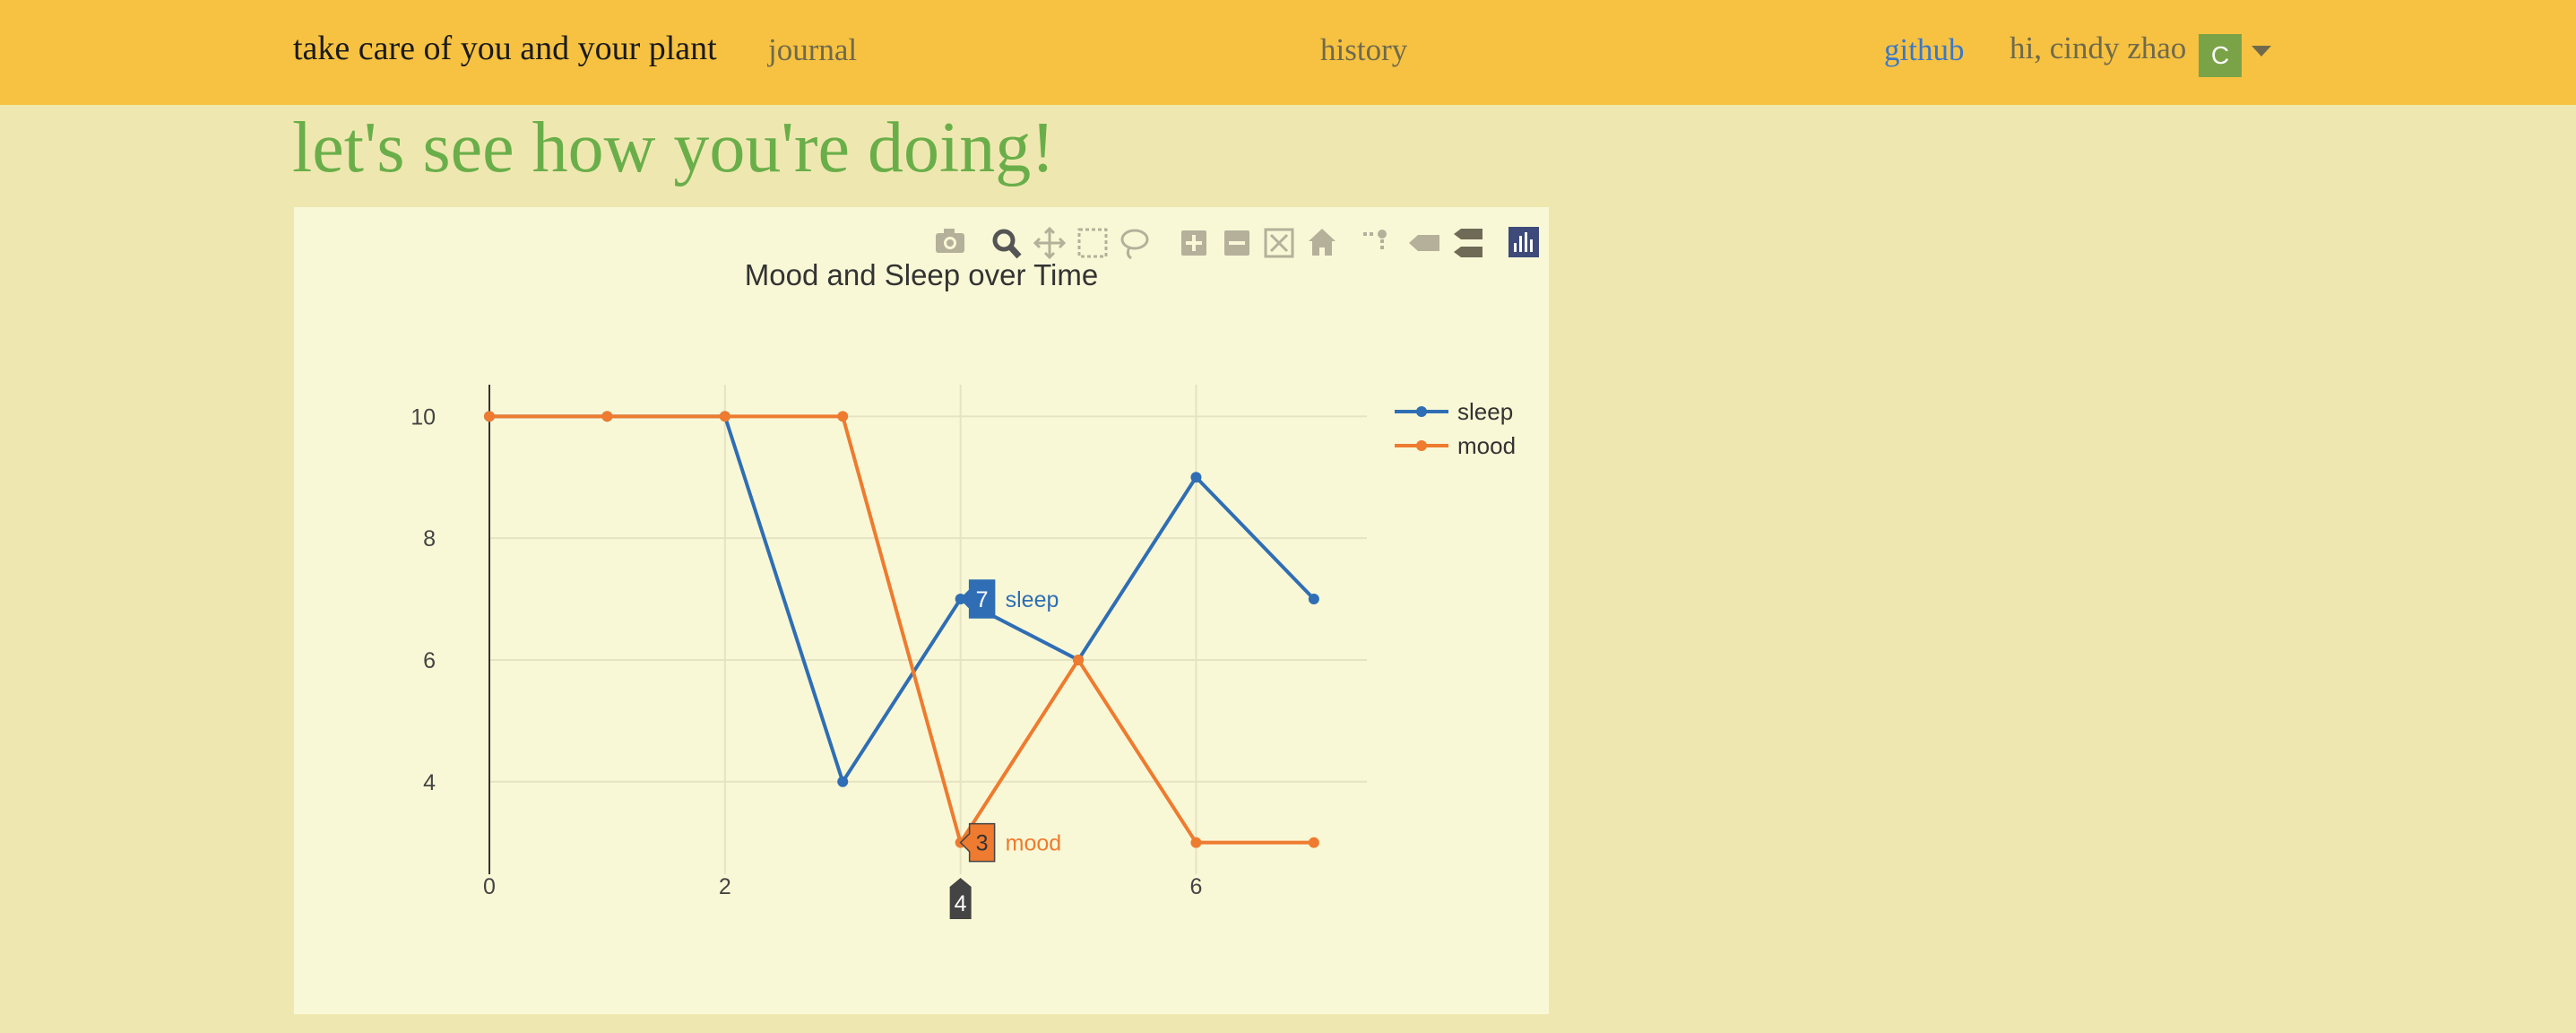  I want to click on x-axis: 0 2 6, so click(842, 886).